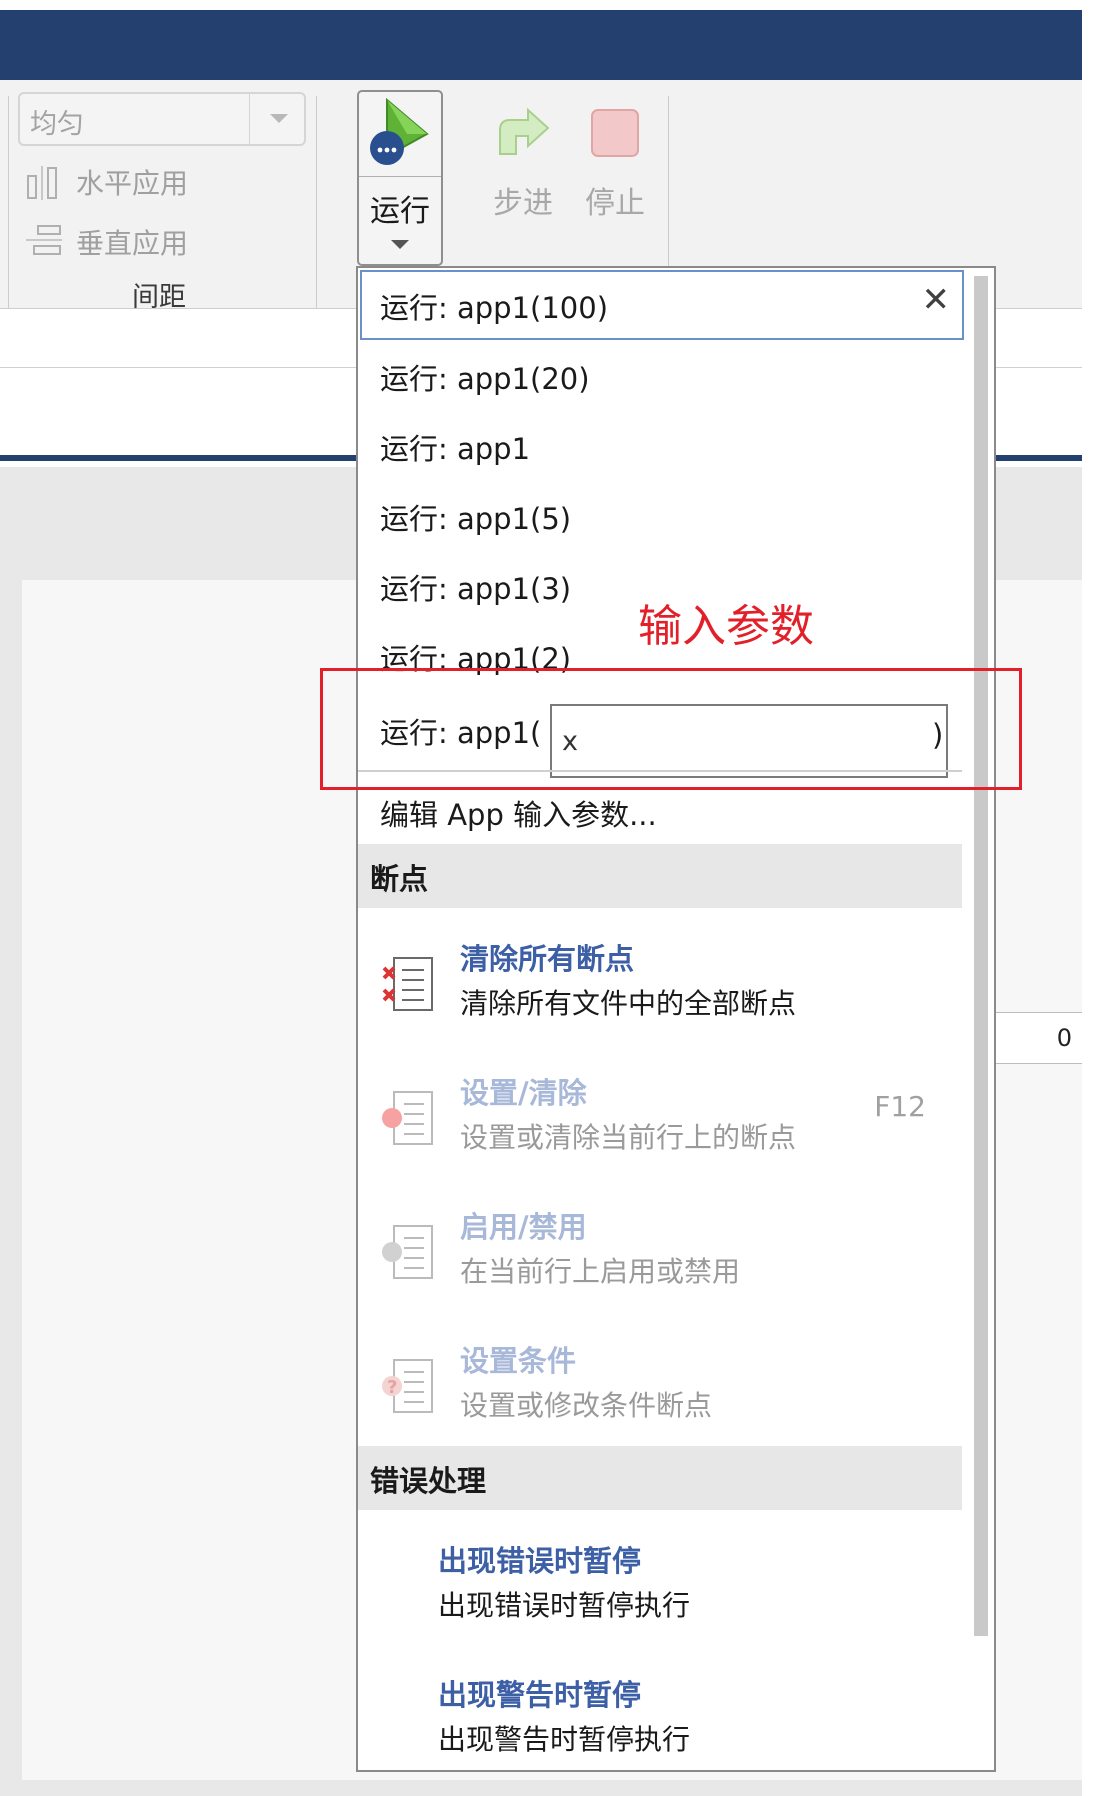 This screenshot has width=1118, height=1796. I want to click on breakpoint-item-title: 清除所有断点, so click(547, 959).